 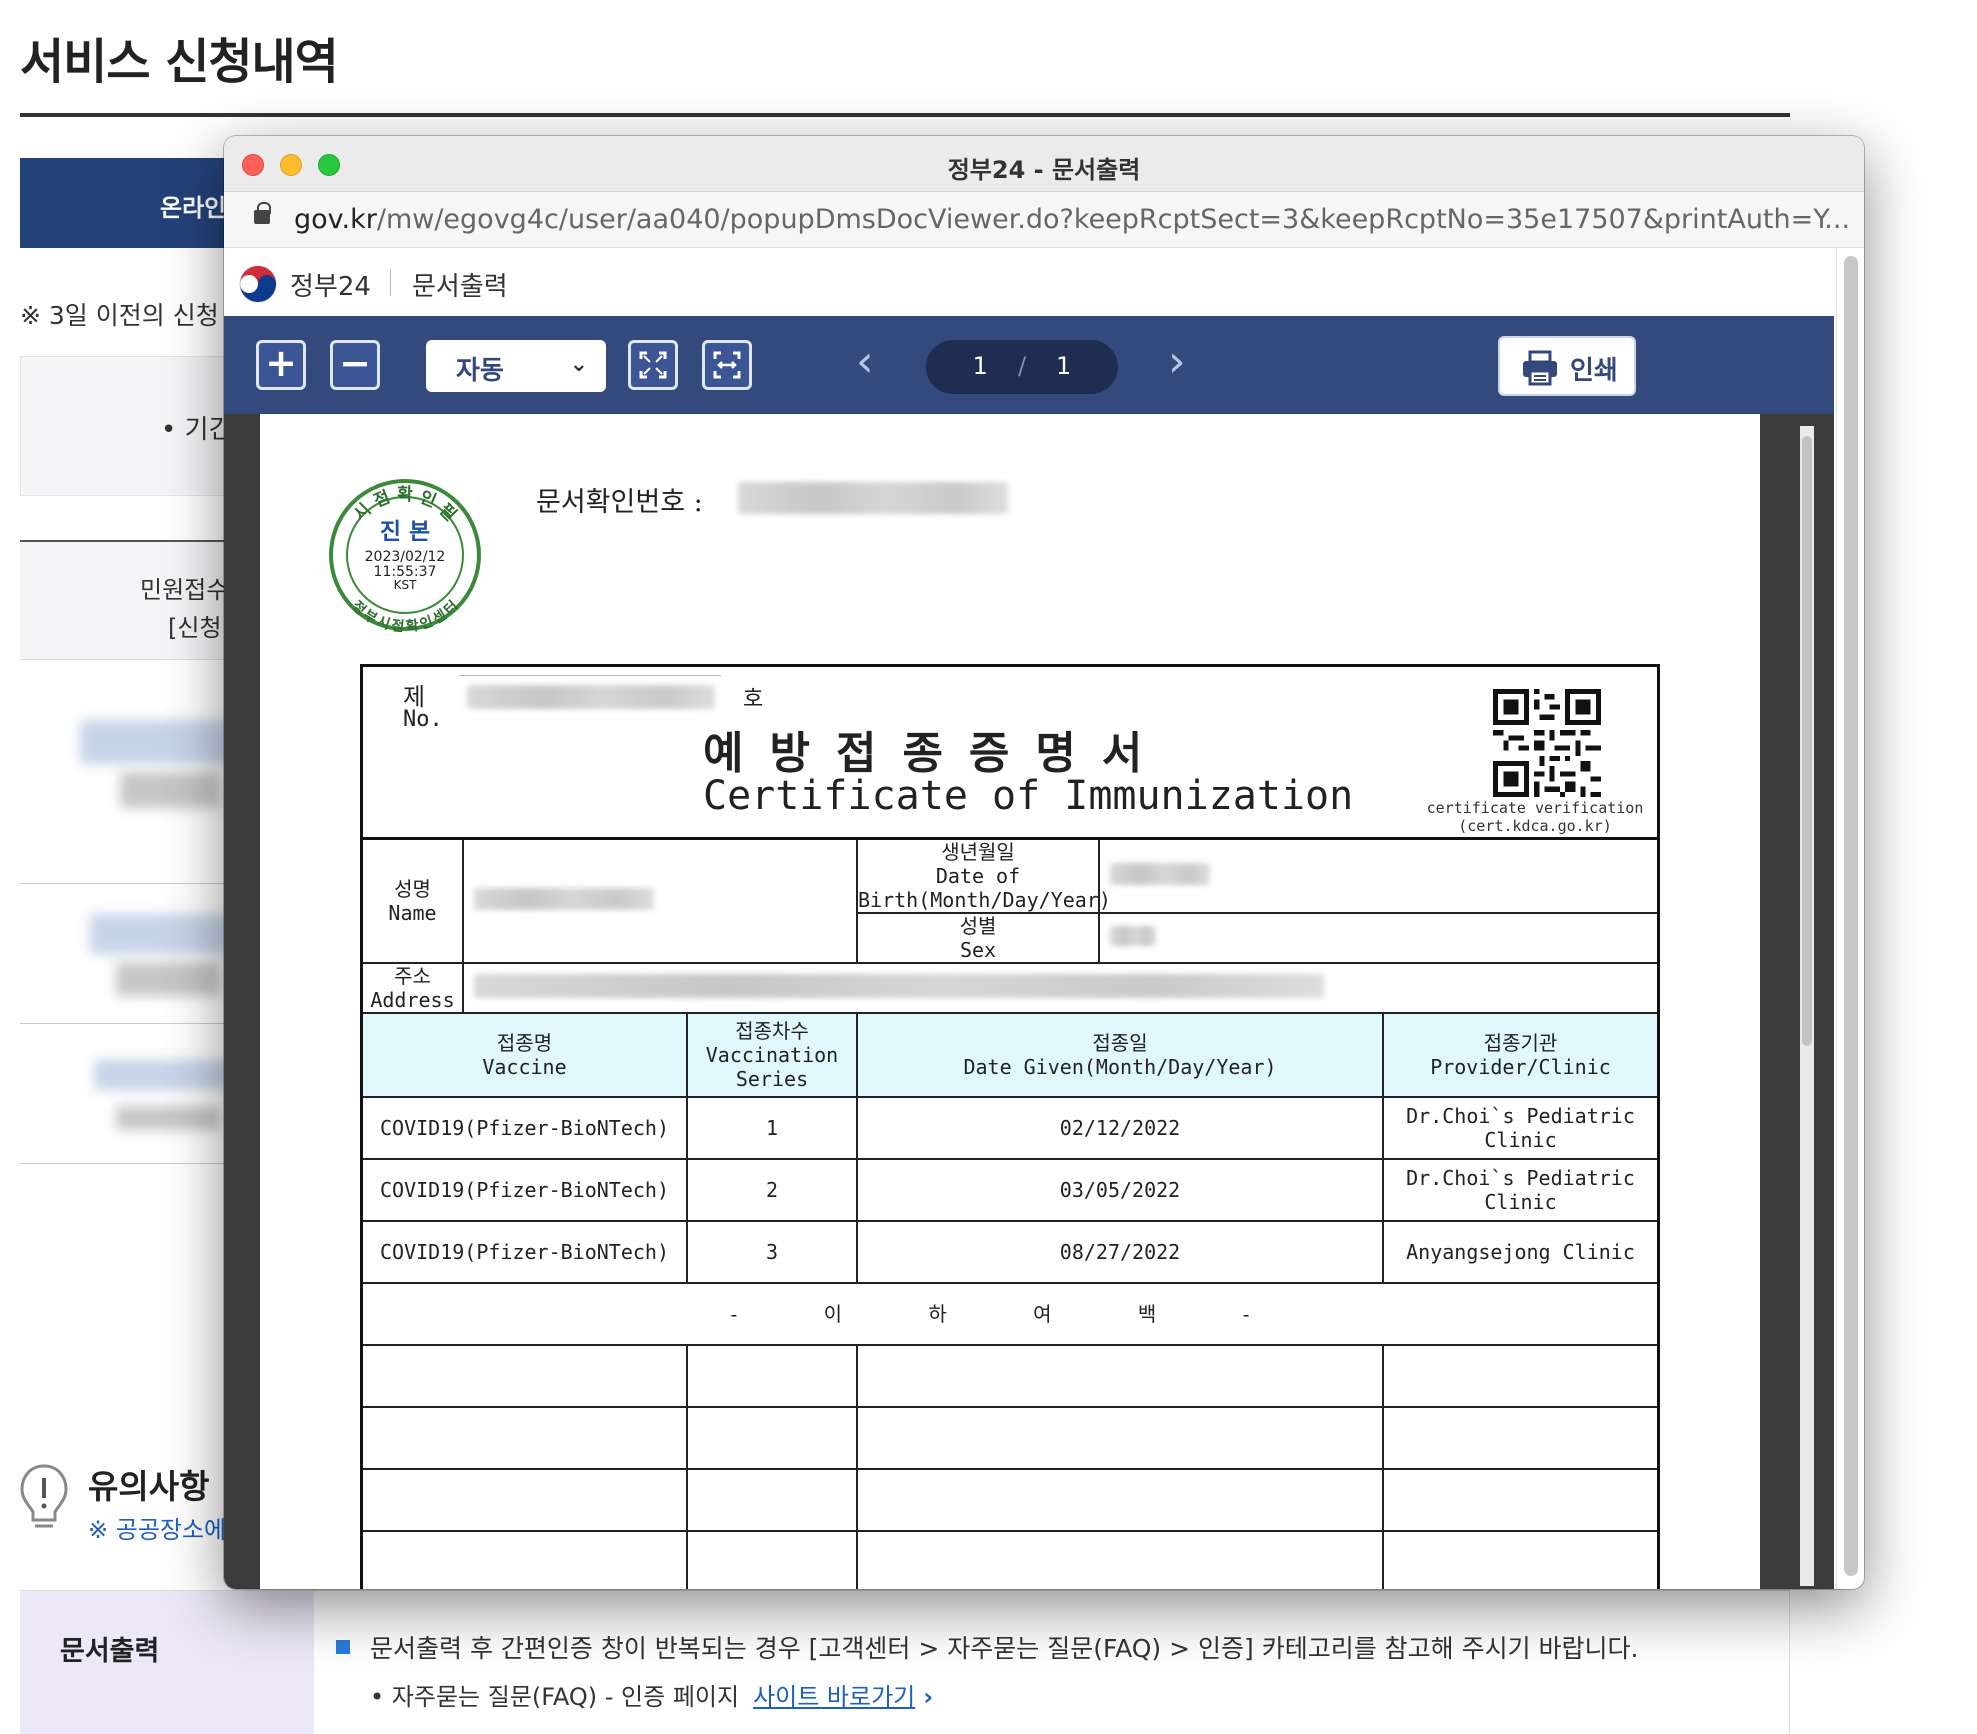 I want to click on zoom-out-button: −, so click(x=355, y=365).